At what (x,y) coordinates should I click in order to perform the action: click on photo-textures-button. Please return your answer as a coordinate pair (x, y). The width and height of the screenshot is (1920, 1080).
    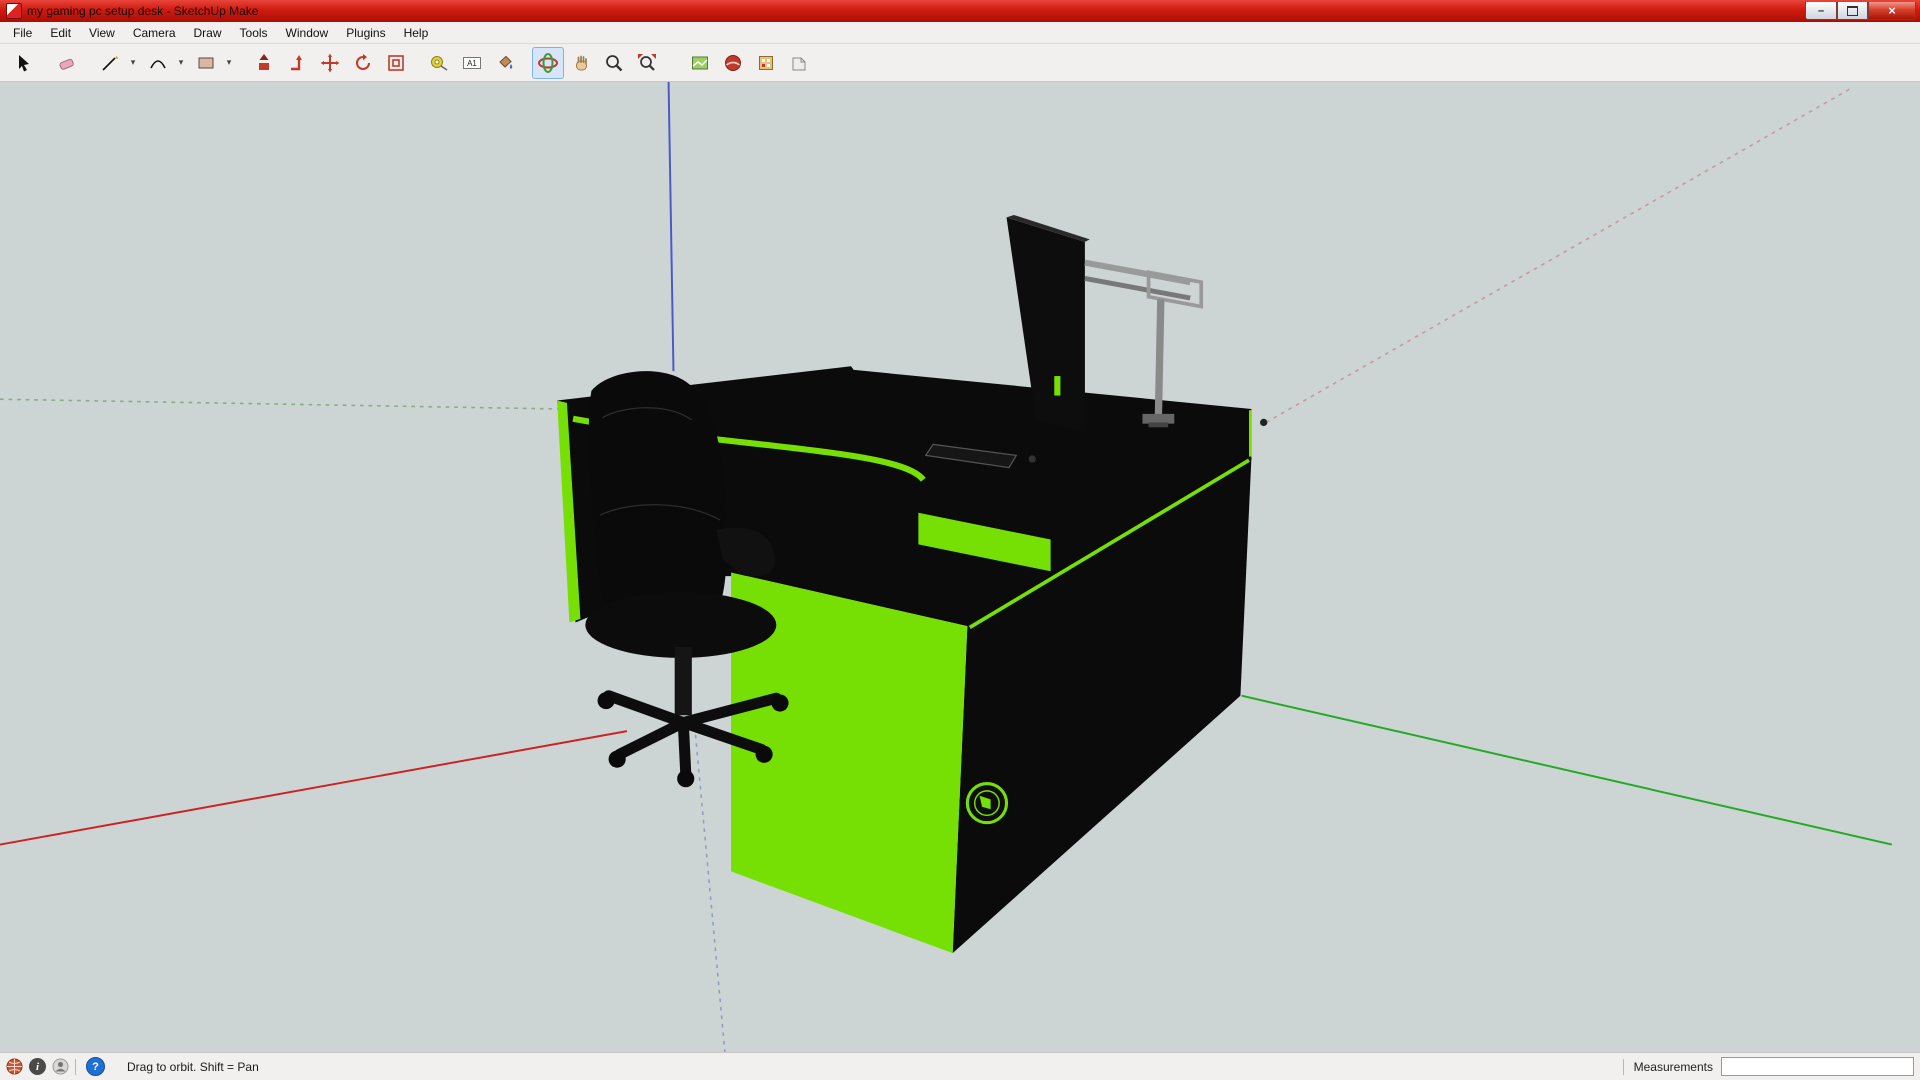
    Looking at the image, I should click on (766, 63).